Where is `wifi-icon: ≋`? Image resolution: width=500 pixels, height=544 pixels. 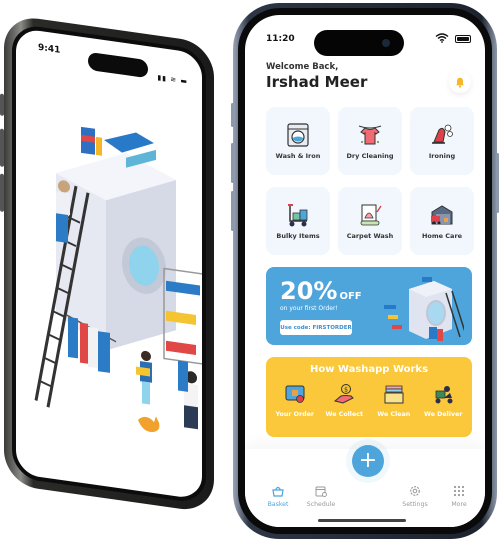 wifi-icon: ≋ is located at coordinates (174, 80).